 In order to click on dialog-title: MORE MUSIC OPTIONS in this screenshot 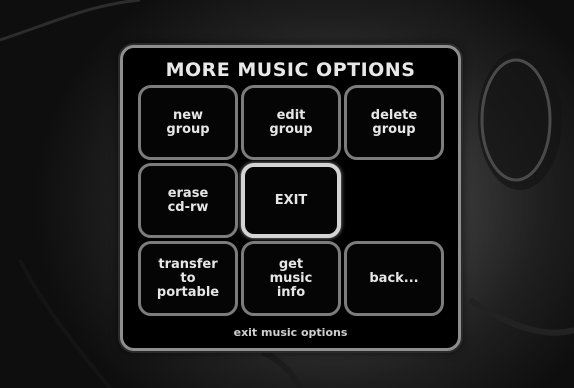, I will do `click(290, 70)`.